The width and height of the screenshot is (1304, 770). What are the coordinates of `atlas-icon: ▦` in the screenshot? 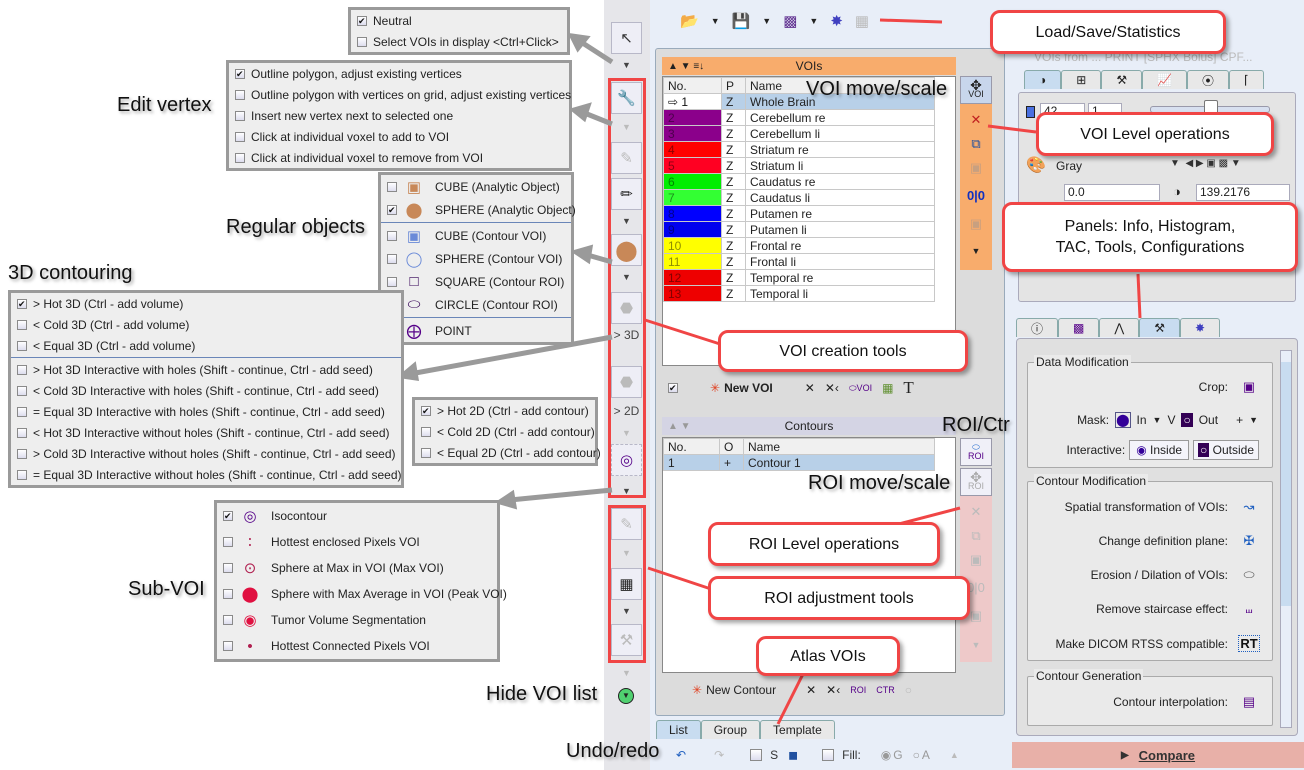 It's located at (887, 388).